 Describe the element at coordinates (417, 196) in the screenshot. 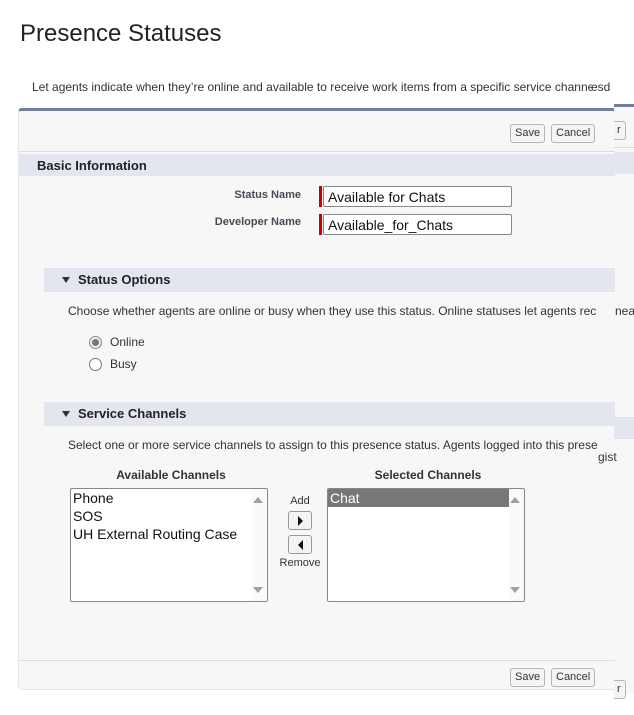

I see `status-name-input` at that location.